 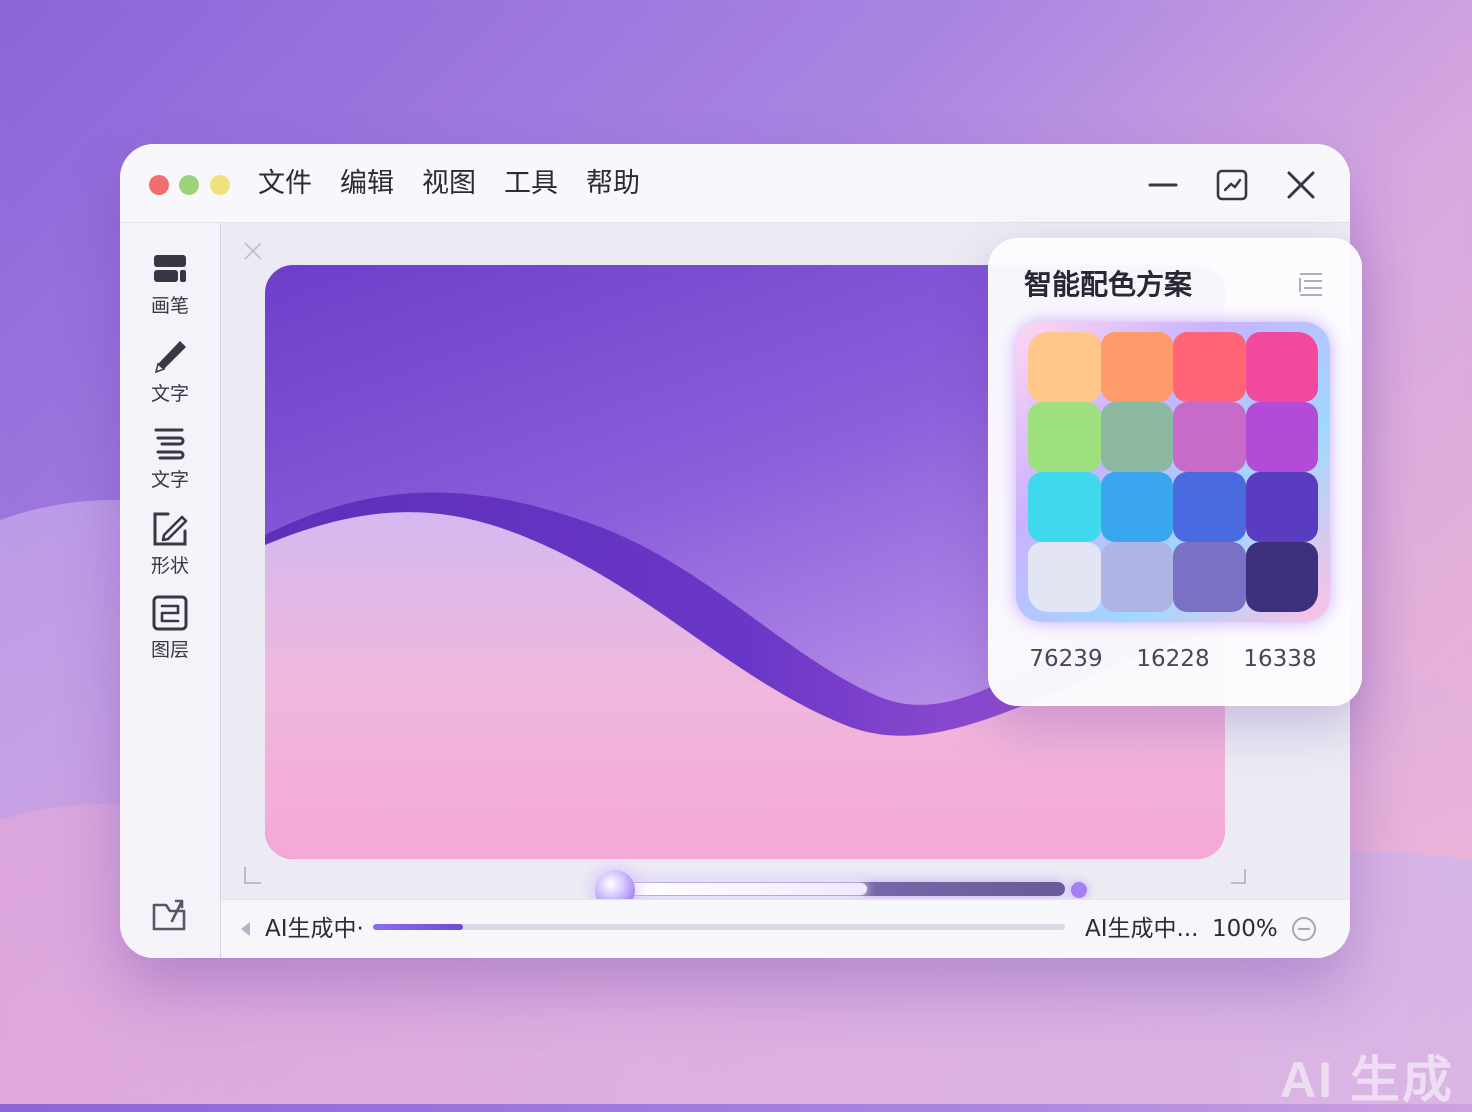 What do you see at coordinates (170, 283) in the screenshot?
I see `tool-brush: 画笔` at bounding box center [170, 283].